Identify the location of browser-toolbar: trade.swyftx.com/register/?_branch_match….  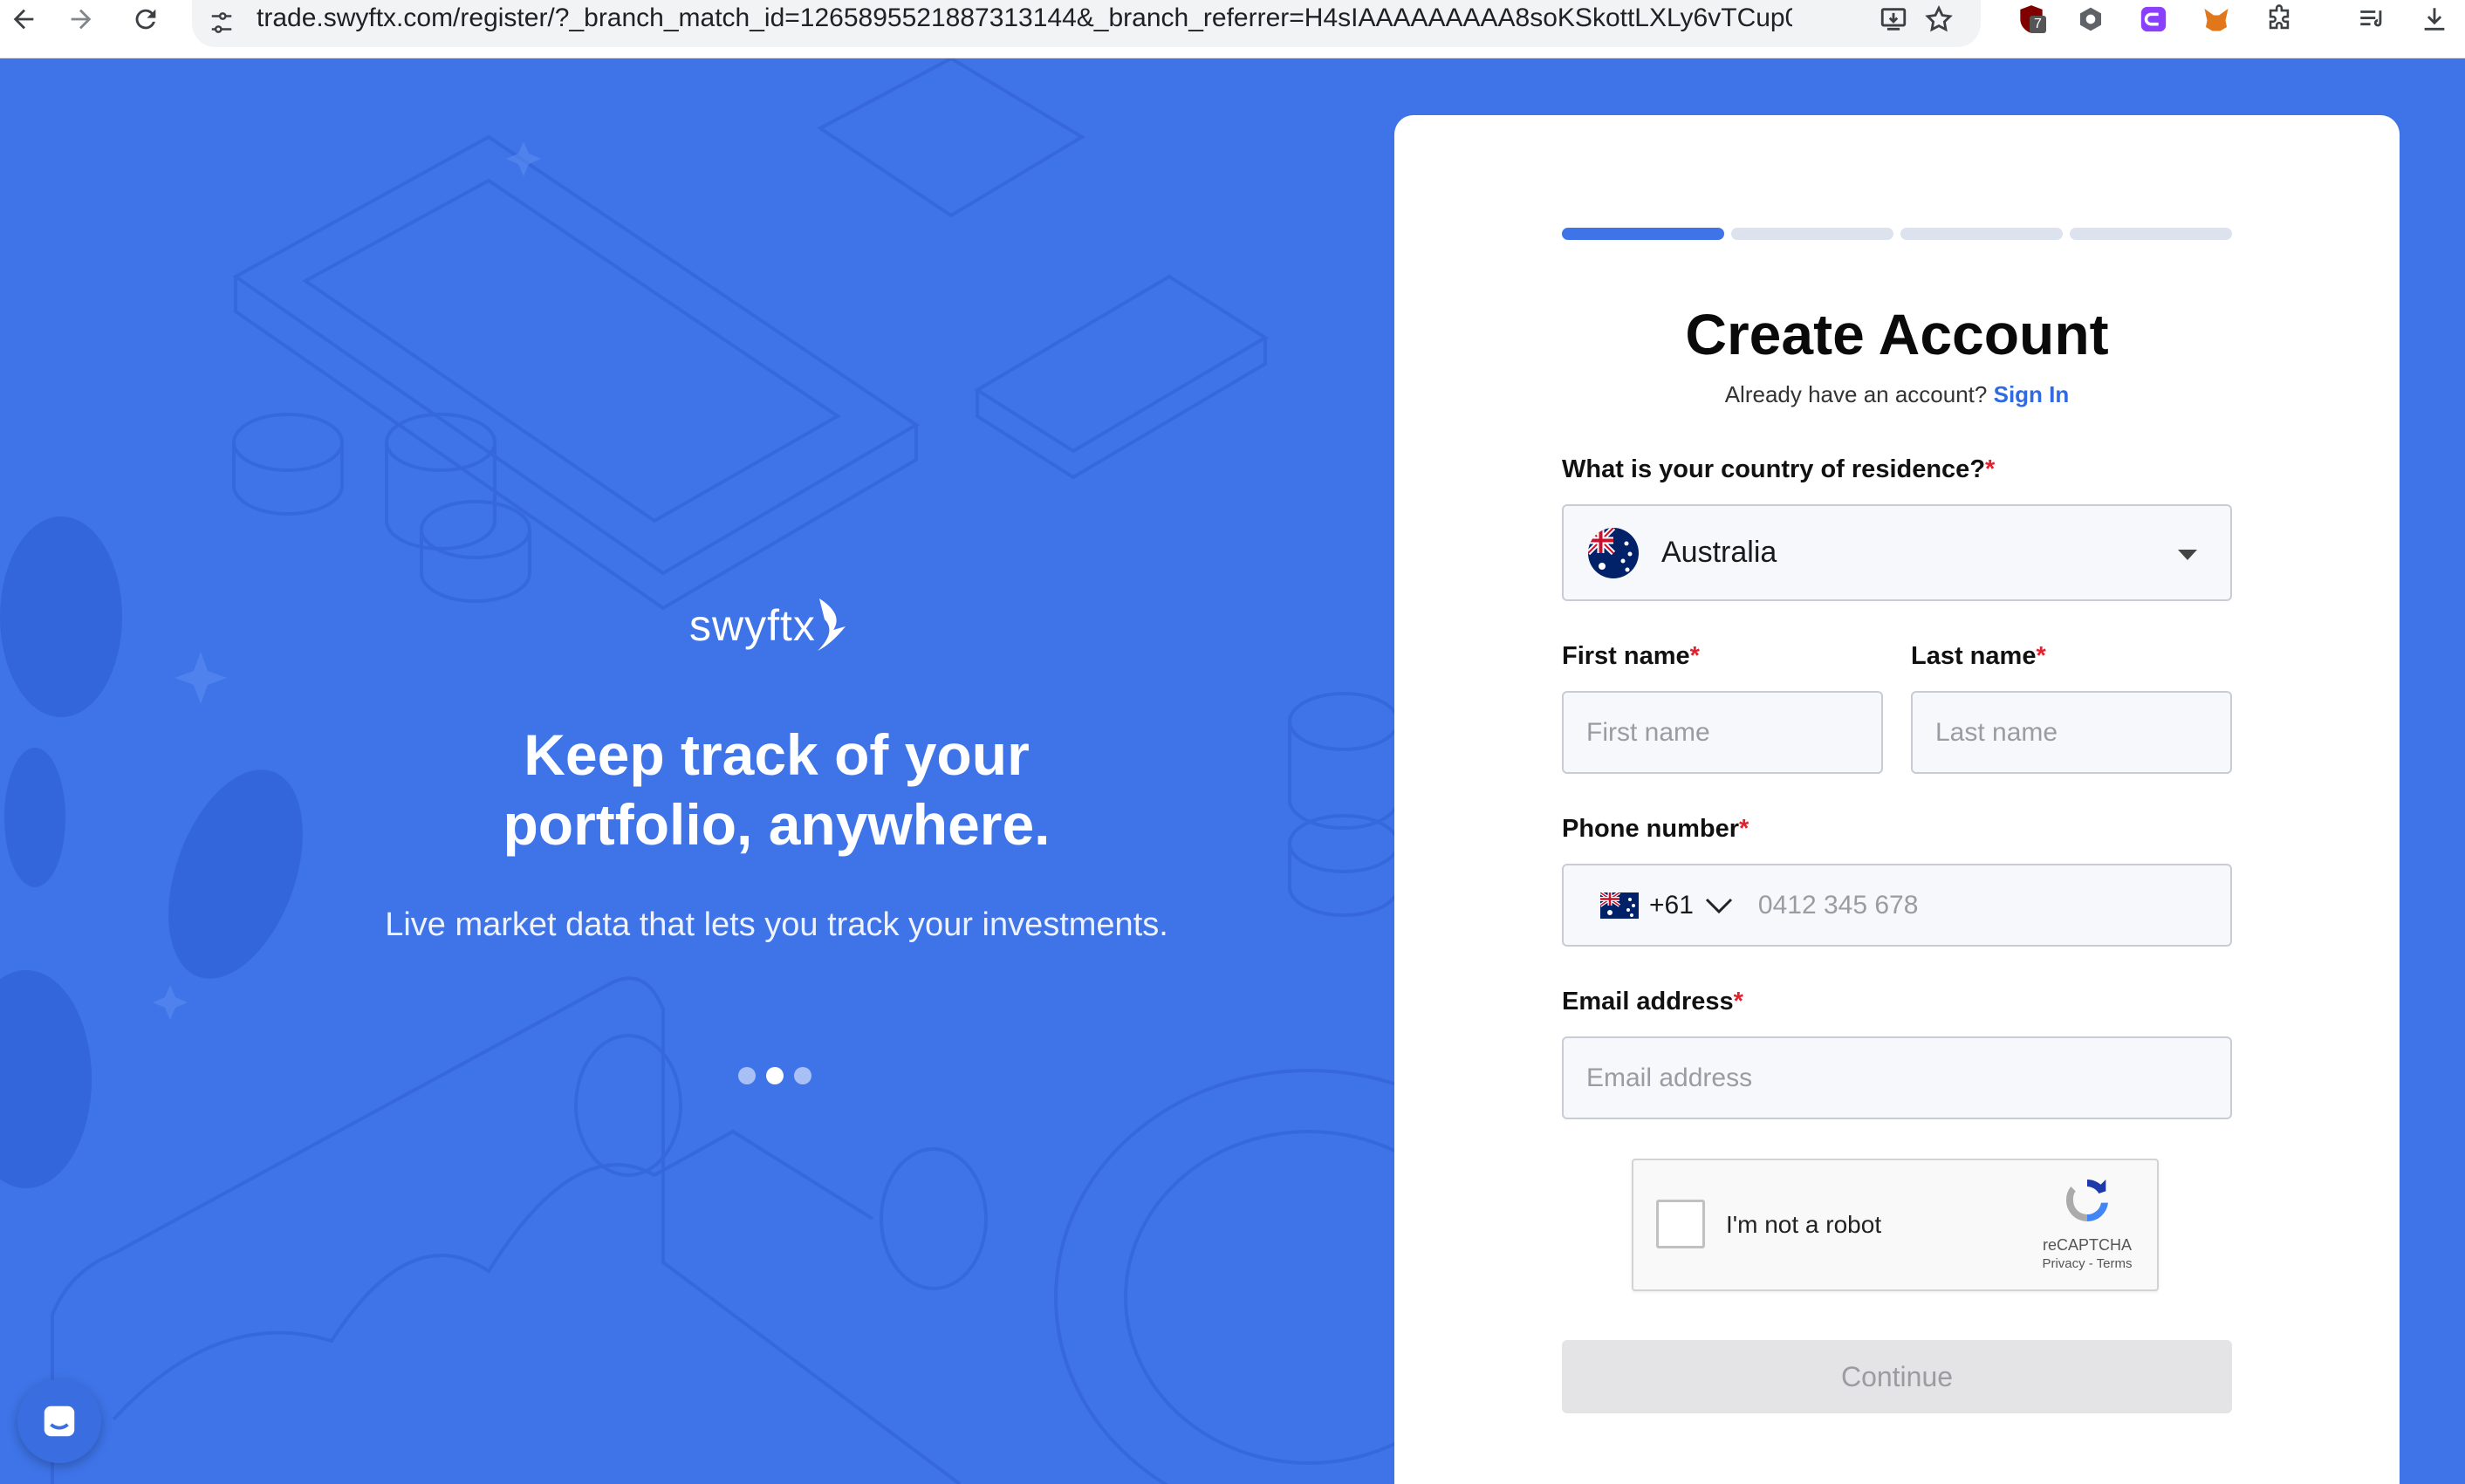
(1233, 29).